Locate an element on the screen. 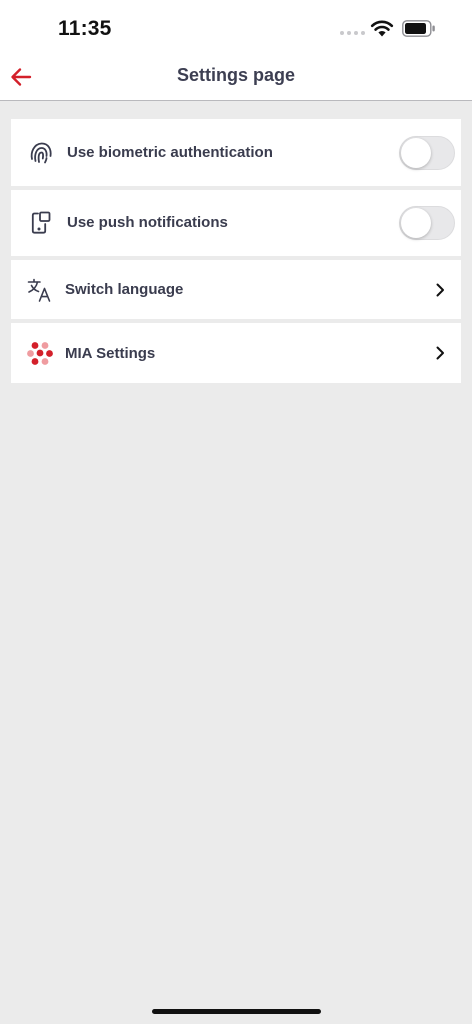 The width and height of the screenshot is (472, 1024). top-bar: 11:35 Settings page is located at coordinates (236, 50).